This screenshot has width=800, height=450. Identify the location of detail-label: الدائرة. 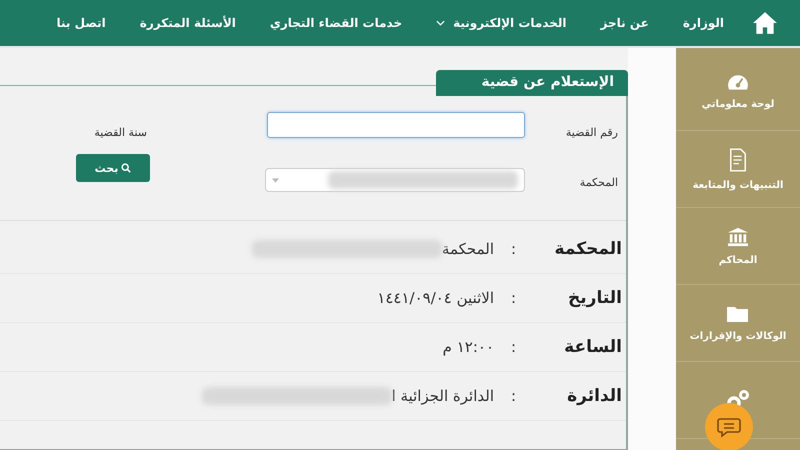
(594, 396).